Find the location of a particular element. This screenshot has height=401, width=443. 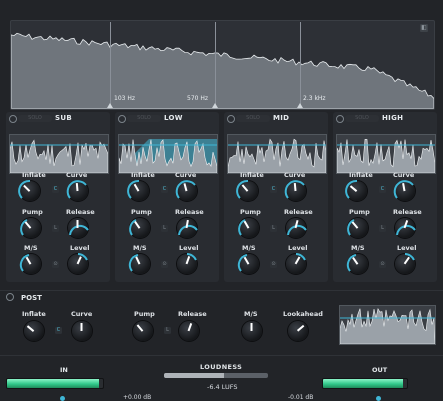

post-pump-knob is located at coordinates (143, 331).